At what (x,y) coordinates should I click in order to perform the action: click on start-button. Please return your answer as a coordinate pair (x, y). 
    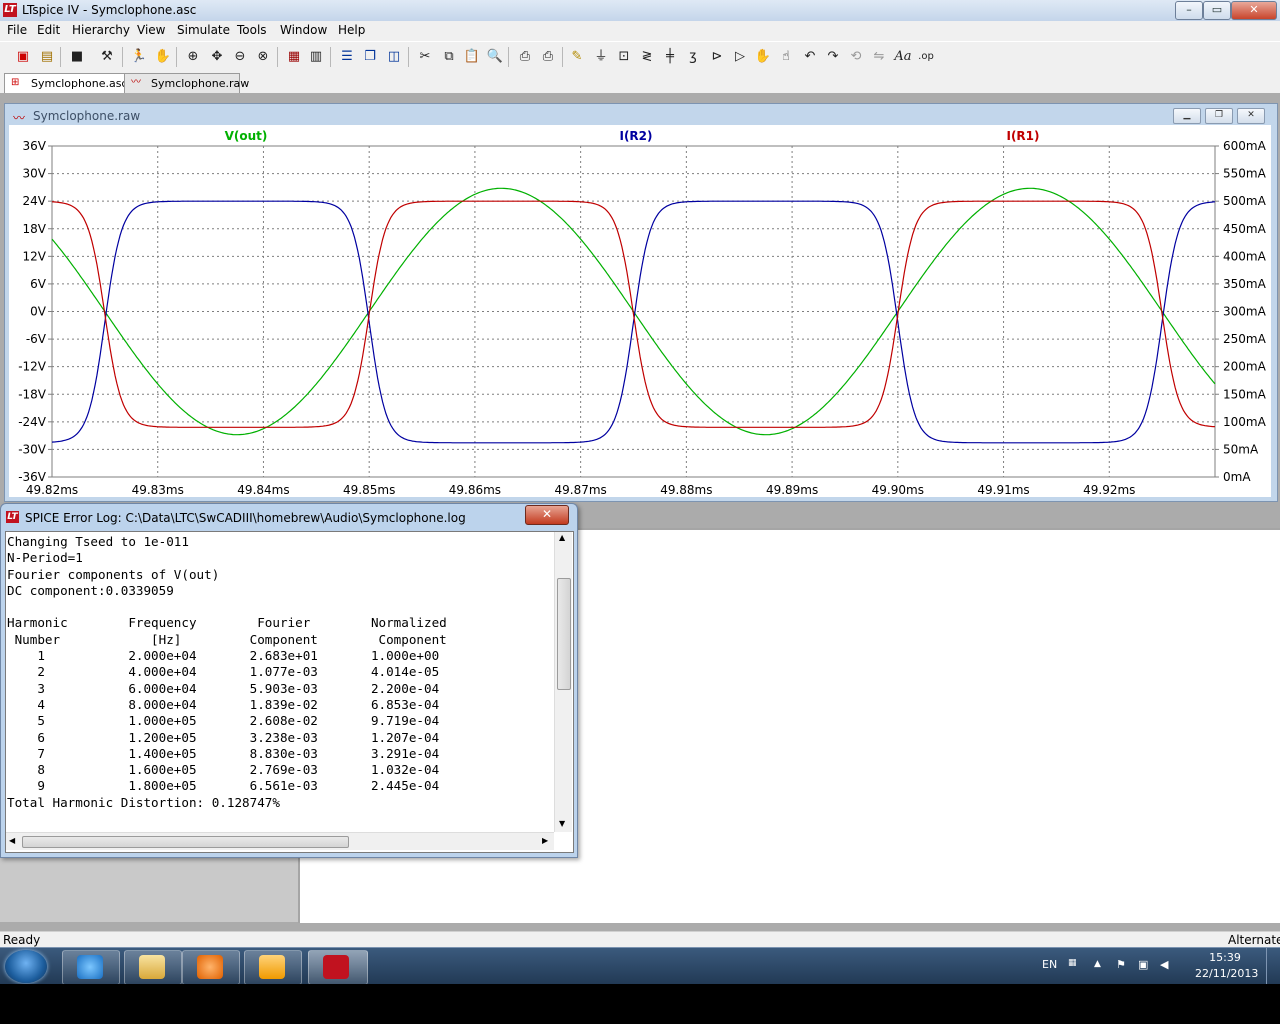
    Looking at the image, I should click on (26, 966).